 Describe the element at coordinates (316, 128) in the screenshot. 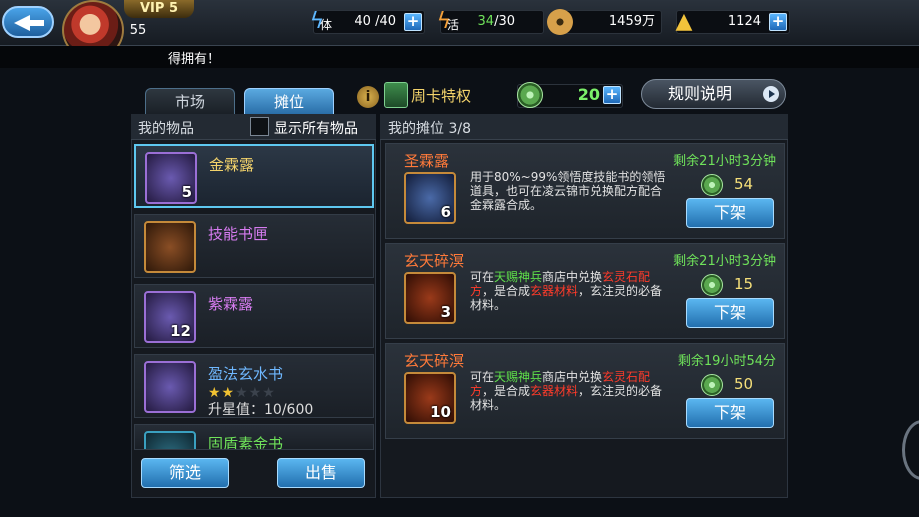

I see `show-all-label: 显示所有物品` at that location.